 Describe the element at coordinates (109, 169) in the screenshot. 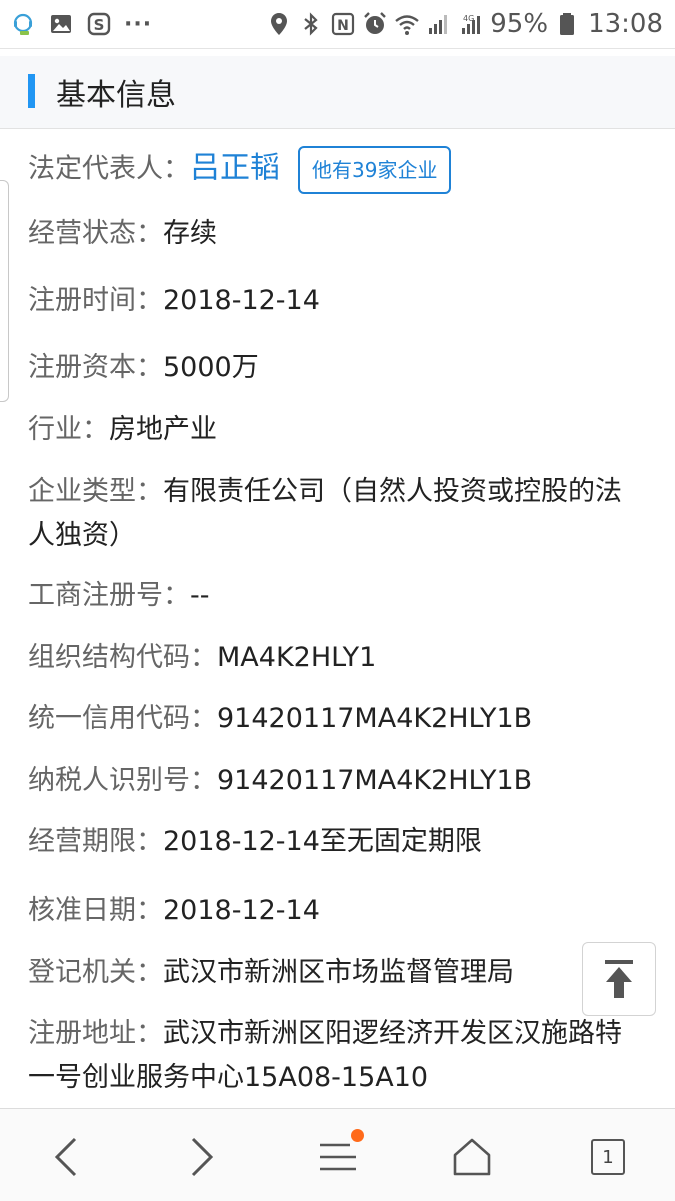

I see `field-label: 法定代表人：` at that location.